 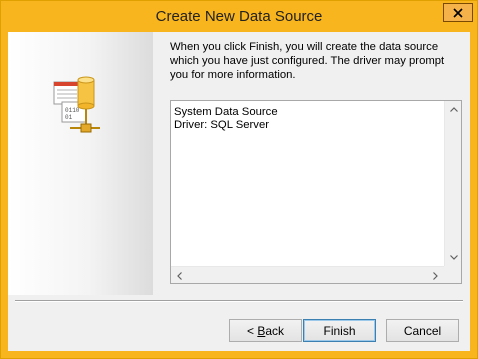 I want to click on scroll-right-button, so click(x=435, y=275).